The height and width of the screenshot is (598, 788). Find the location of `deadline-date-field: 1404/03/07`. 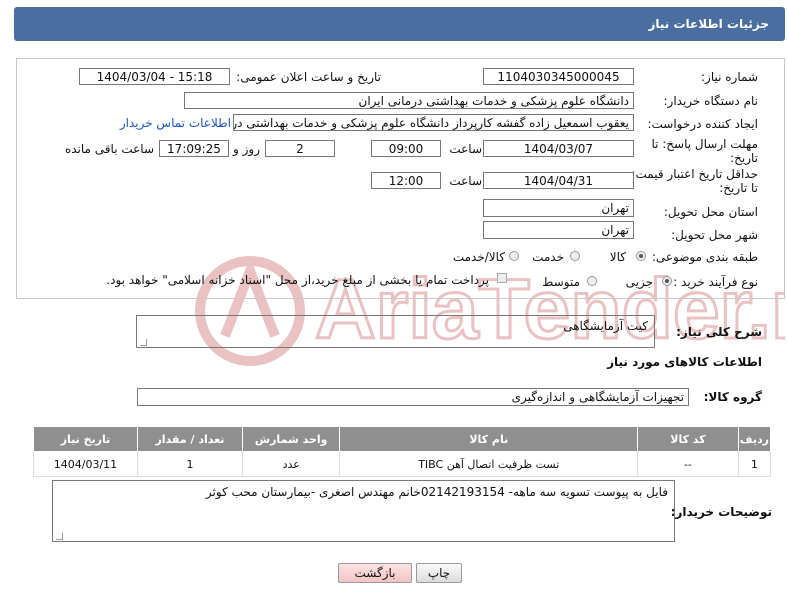

deadline-date-field: 1404/03/07 is located at coordinates (558, 148).